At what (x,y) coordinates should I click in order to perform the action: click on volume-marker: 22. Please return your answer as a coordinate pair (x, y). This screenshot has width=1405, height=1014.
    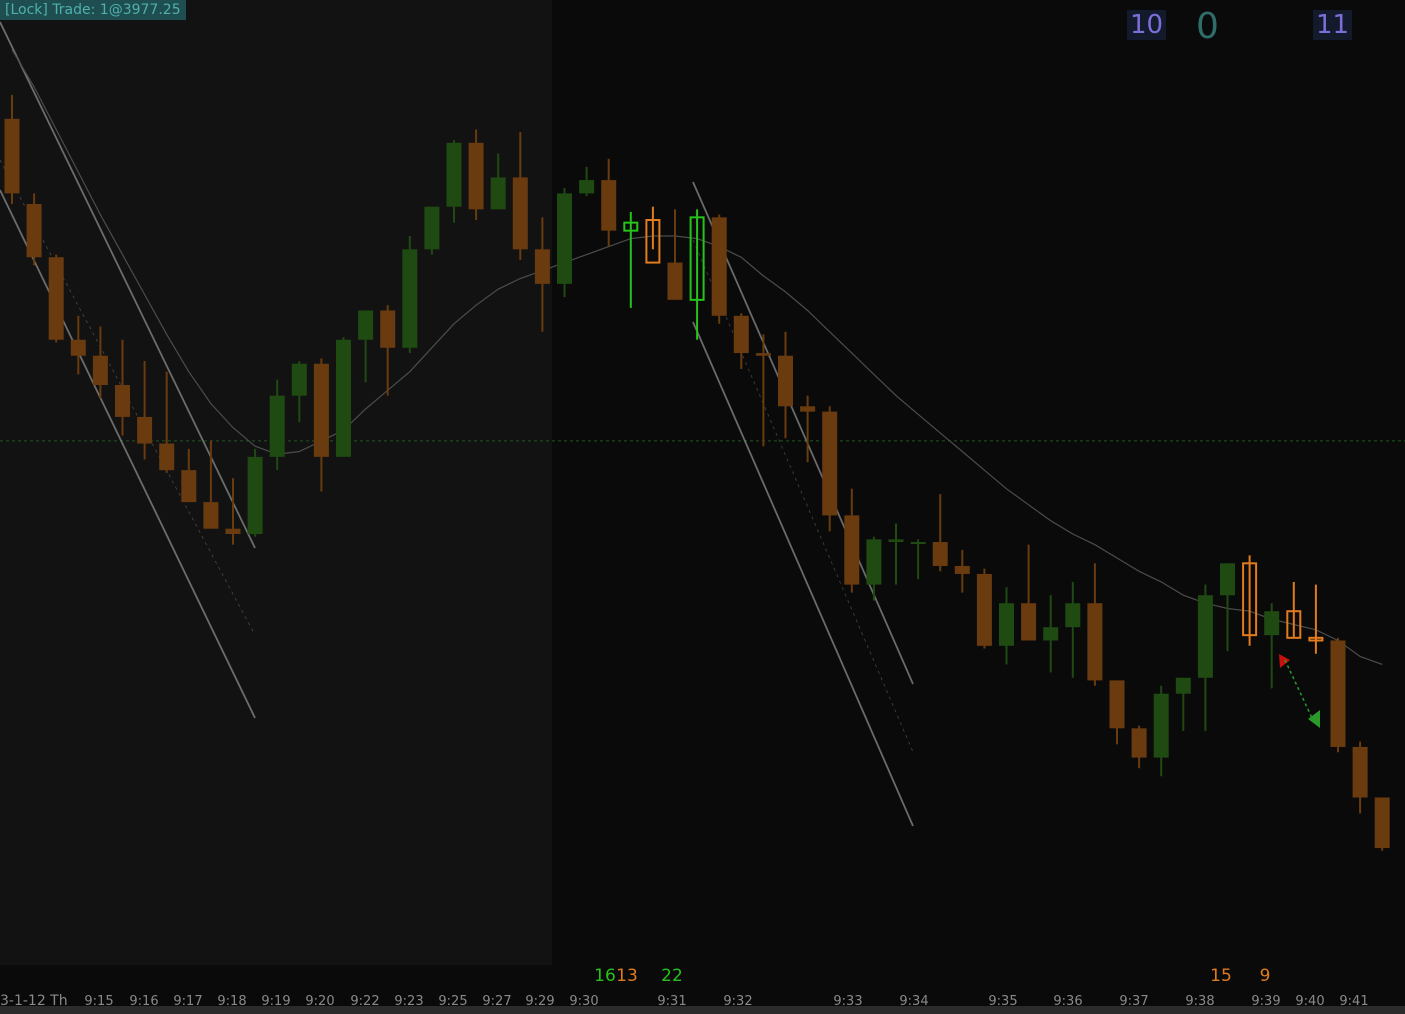
    Looking at the image, I should click on (672, 976).